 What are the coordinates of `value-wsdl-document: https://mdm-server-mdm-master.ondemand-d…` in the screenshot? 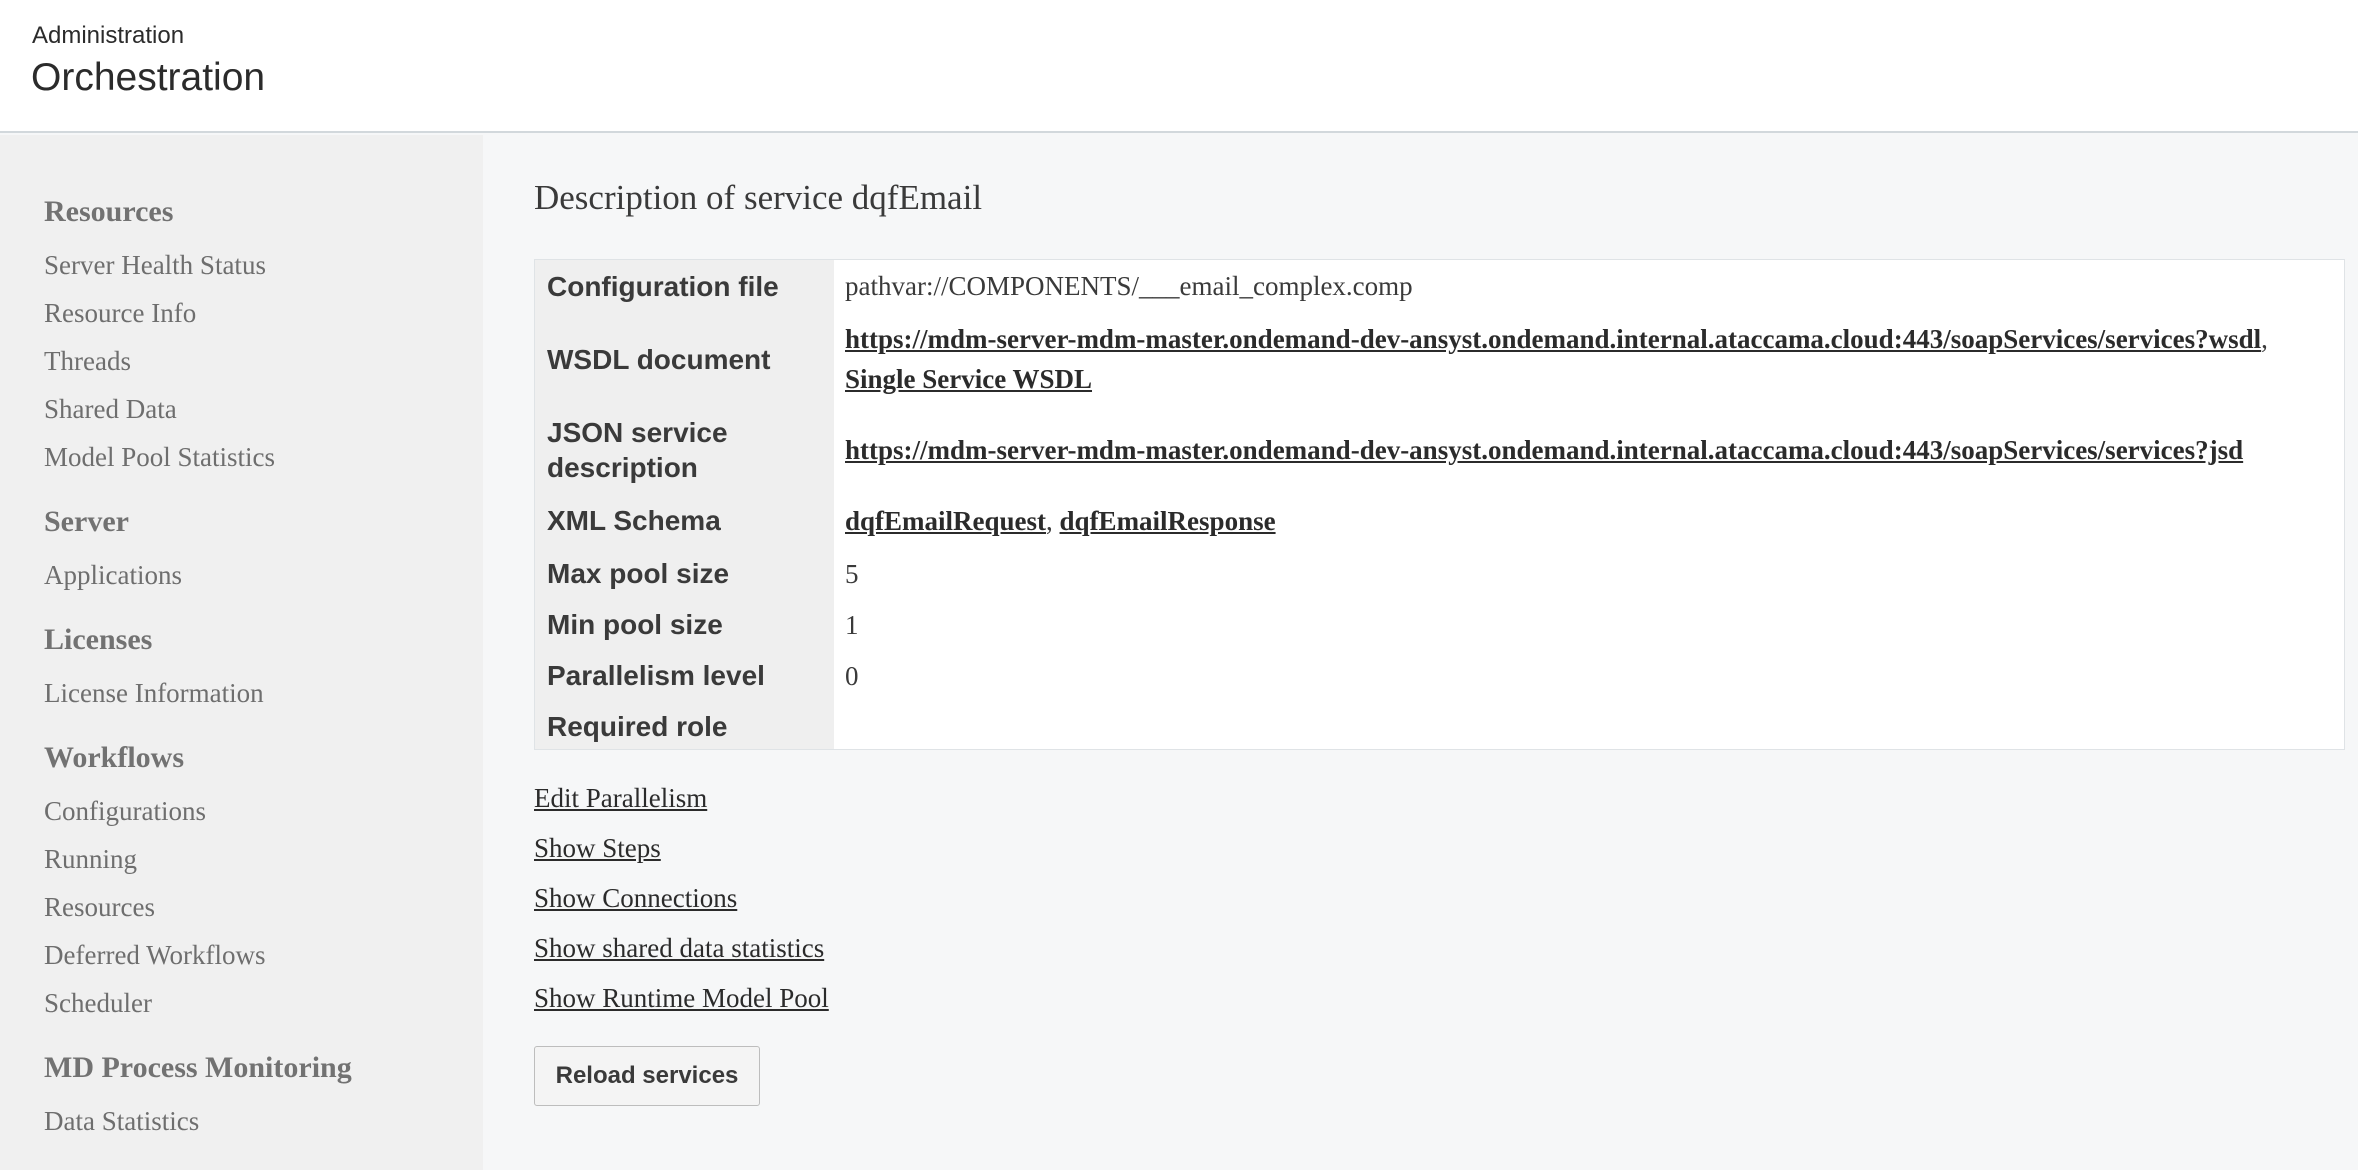 It's located at (1556, 339).